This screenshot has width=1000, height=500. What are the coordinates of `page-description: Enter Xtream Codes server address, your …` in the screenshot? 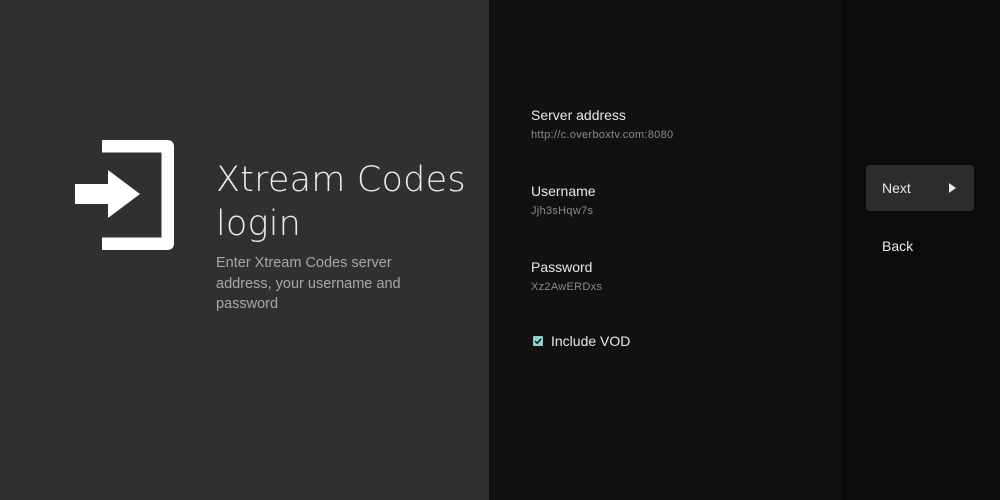 It's located at (308, 283).